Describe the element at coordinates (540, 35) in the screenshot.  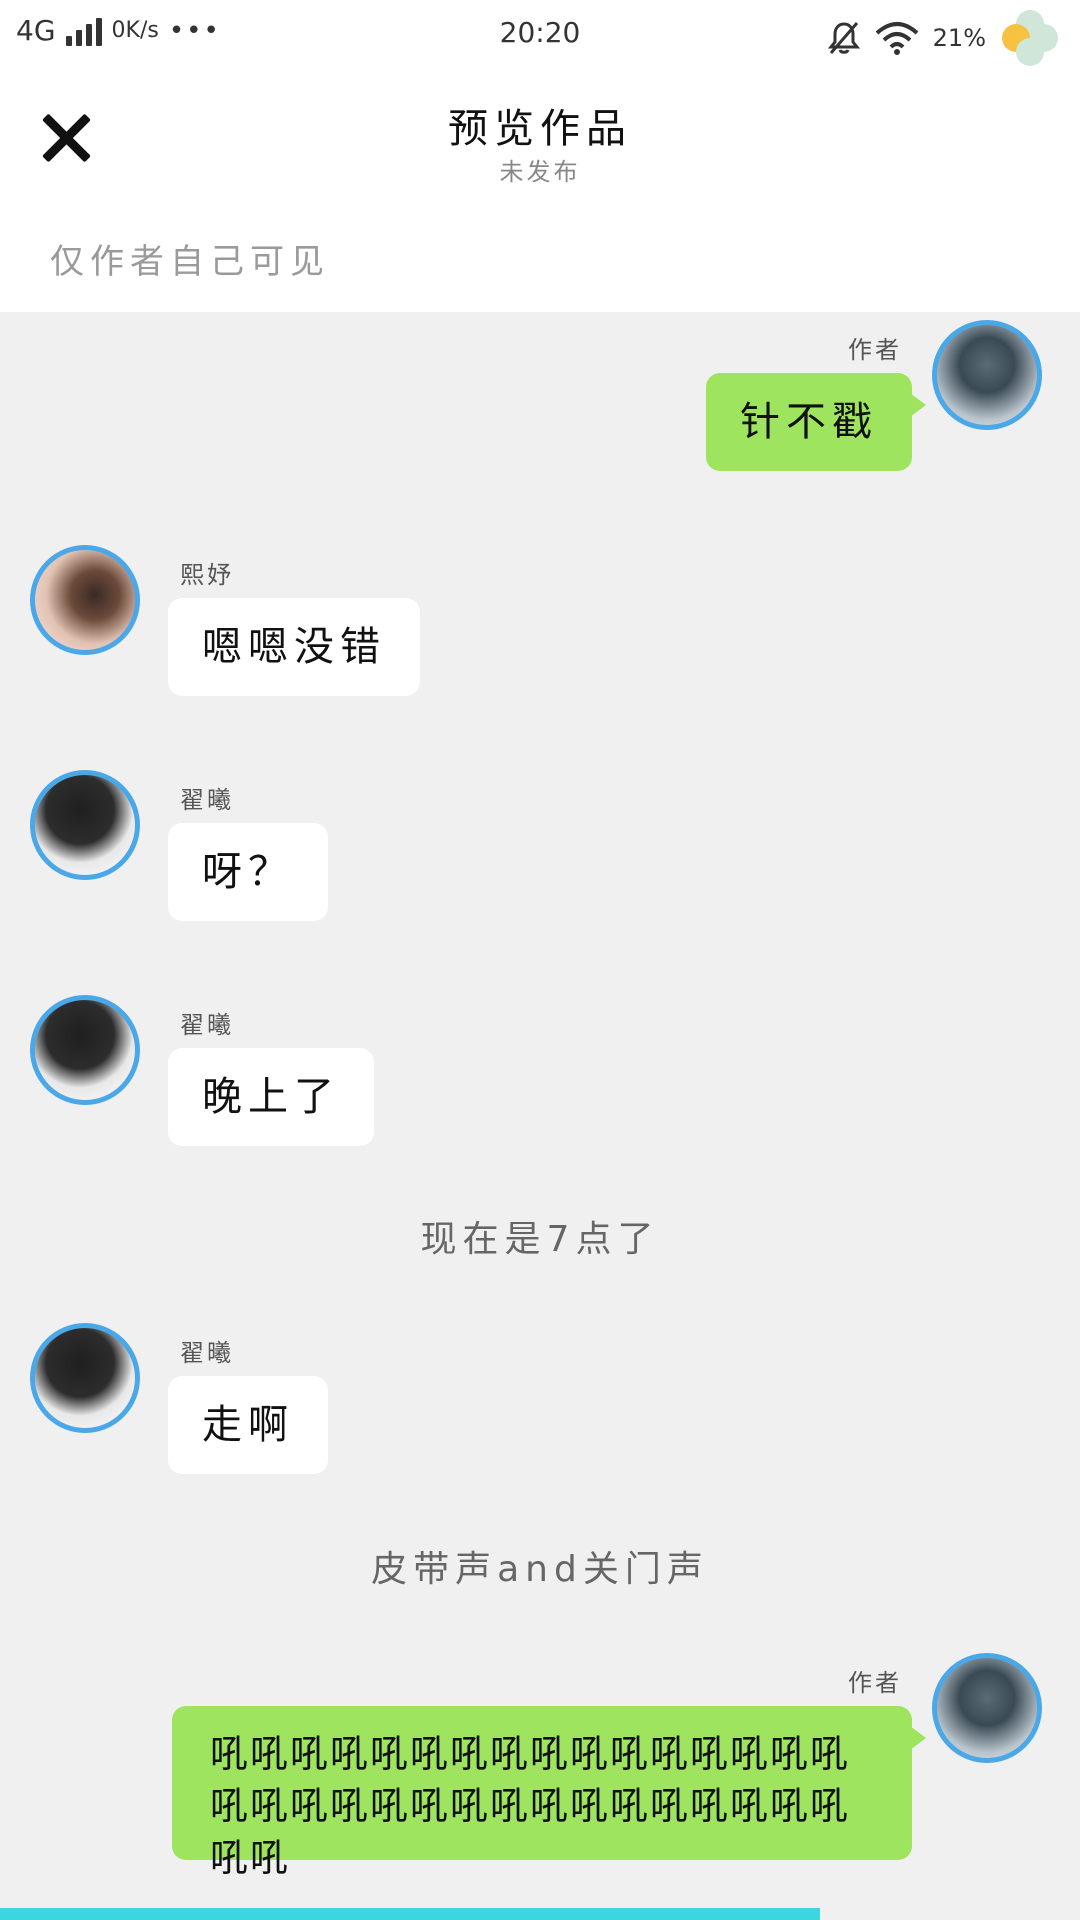
I see `status-bar: 4G 0K/s ••• 20:20 21%` at that location.